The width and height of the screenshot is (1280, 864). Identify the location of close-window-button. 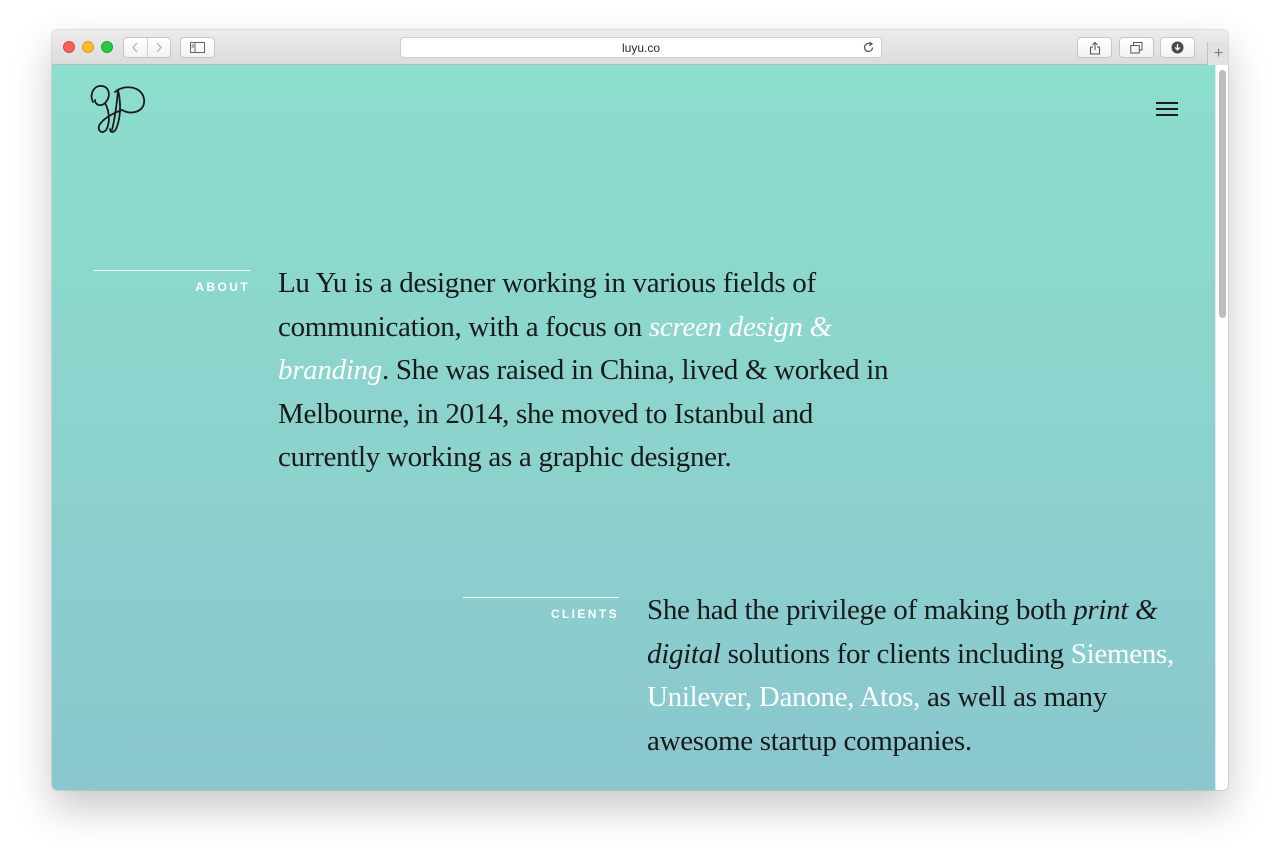
(69, 47).